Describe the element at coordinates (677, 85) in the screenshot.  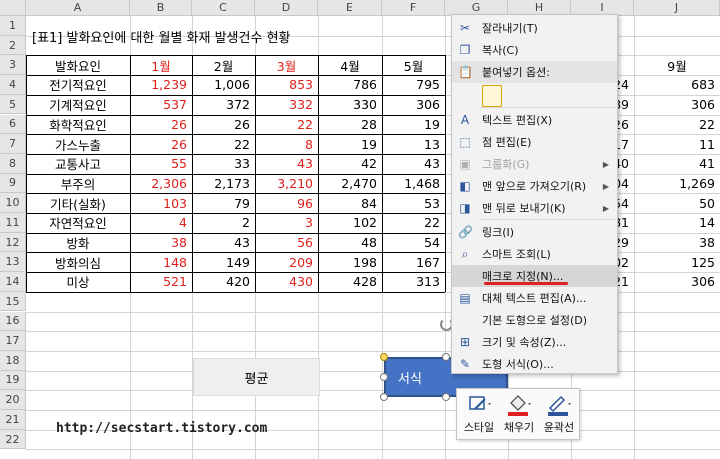
I see `value-cell-j: 683` at that location.